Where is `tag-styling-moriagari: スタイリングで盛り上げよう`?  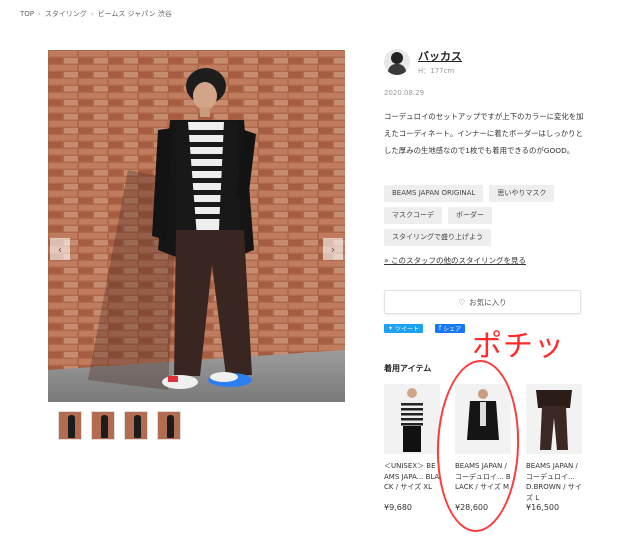 tag-styling-moriagari: スタイリングで盛り上げよう is located at coordinates (437, 237).